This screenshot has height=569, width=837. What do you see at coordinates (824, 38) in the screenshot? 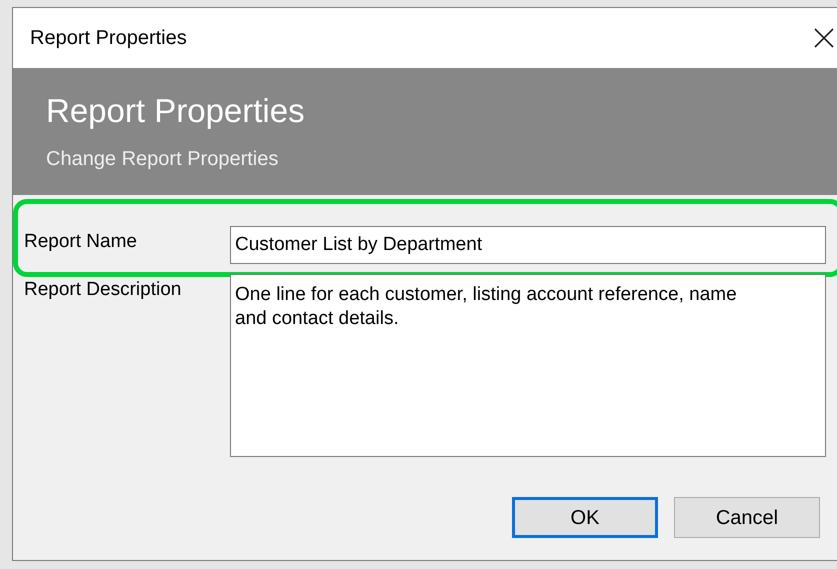
I see `close-icon` at bounding box center [824, 38].